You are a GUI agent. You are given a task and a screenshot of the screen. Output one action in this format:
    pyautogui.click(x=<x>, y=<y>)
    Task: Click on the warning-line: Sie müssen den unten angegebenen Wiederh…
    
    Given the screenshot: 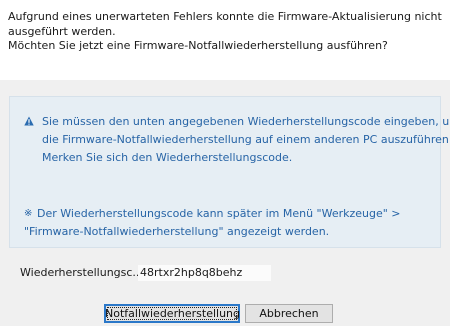 What is the action you would take?
    pyautogui.click(x=246, y=121)
    